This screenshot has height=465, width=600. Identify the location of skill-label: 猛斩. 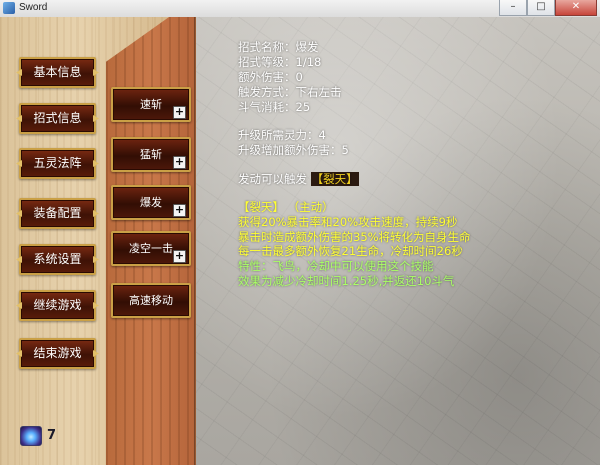
(151, 154).